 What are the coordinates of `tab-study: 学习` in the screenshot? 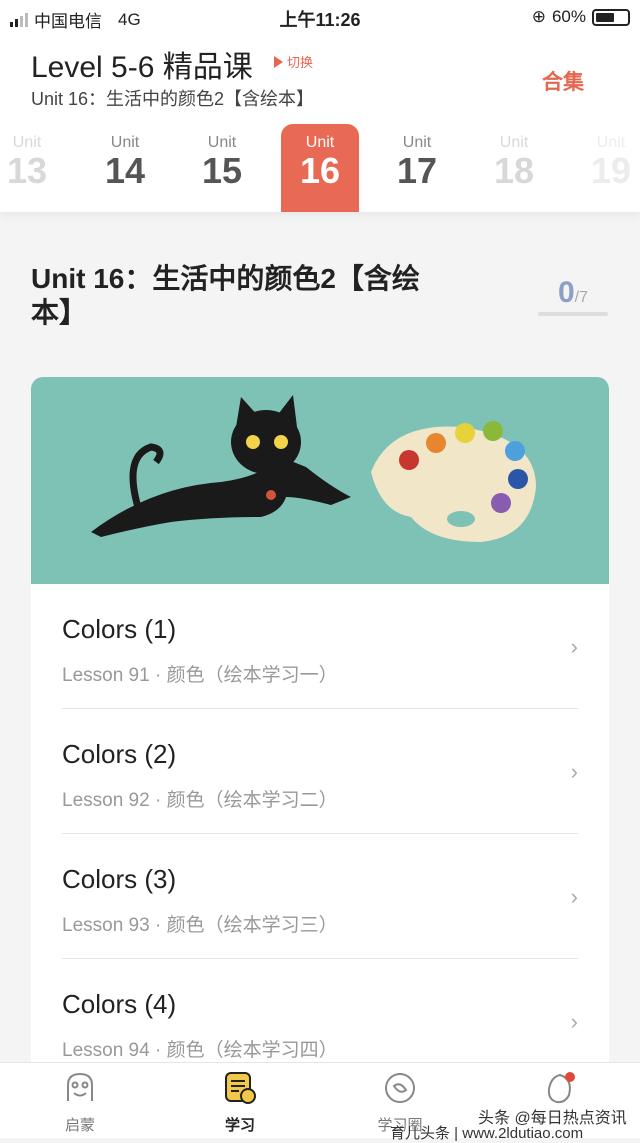 It's located at (240, 1099).